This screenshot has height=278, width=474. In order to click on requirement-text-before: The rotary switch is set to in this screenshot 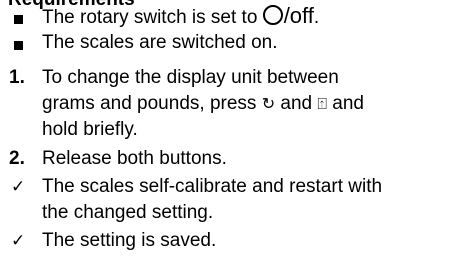, I will do `click(152, 17)`.